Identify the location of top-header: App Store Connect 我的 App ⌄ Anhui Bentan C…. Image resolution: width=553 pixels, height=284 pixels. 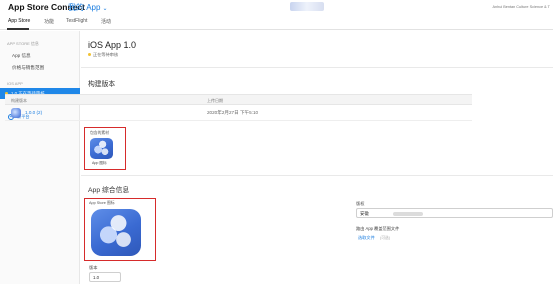
(276, 7).